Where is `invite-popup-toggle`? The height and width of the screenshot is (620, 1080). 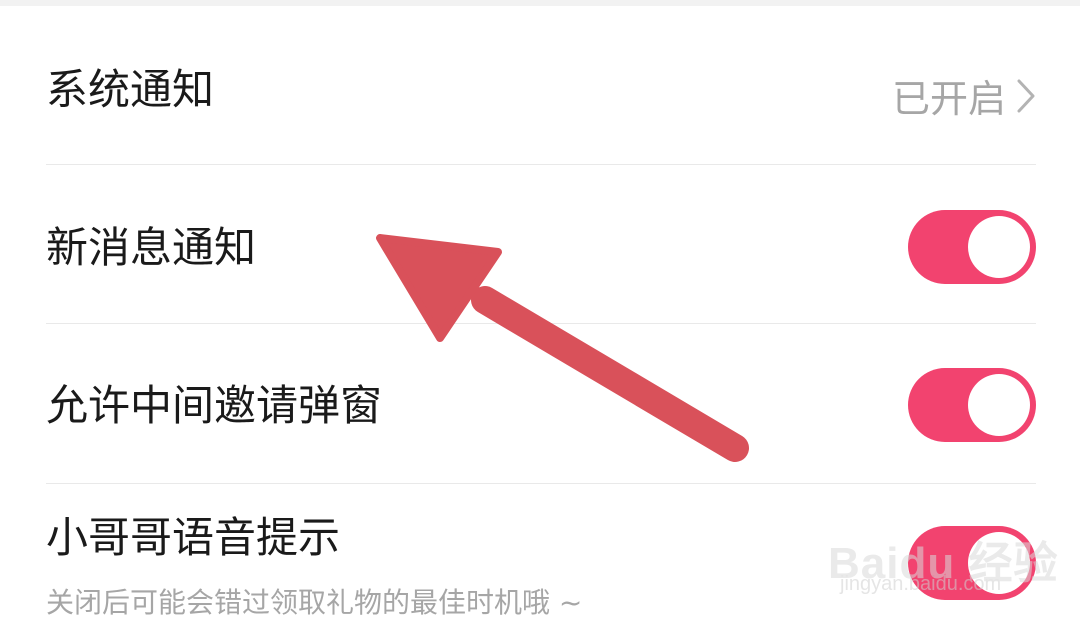 invite-popup-toggle is located at coordinates (972, 405).